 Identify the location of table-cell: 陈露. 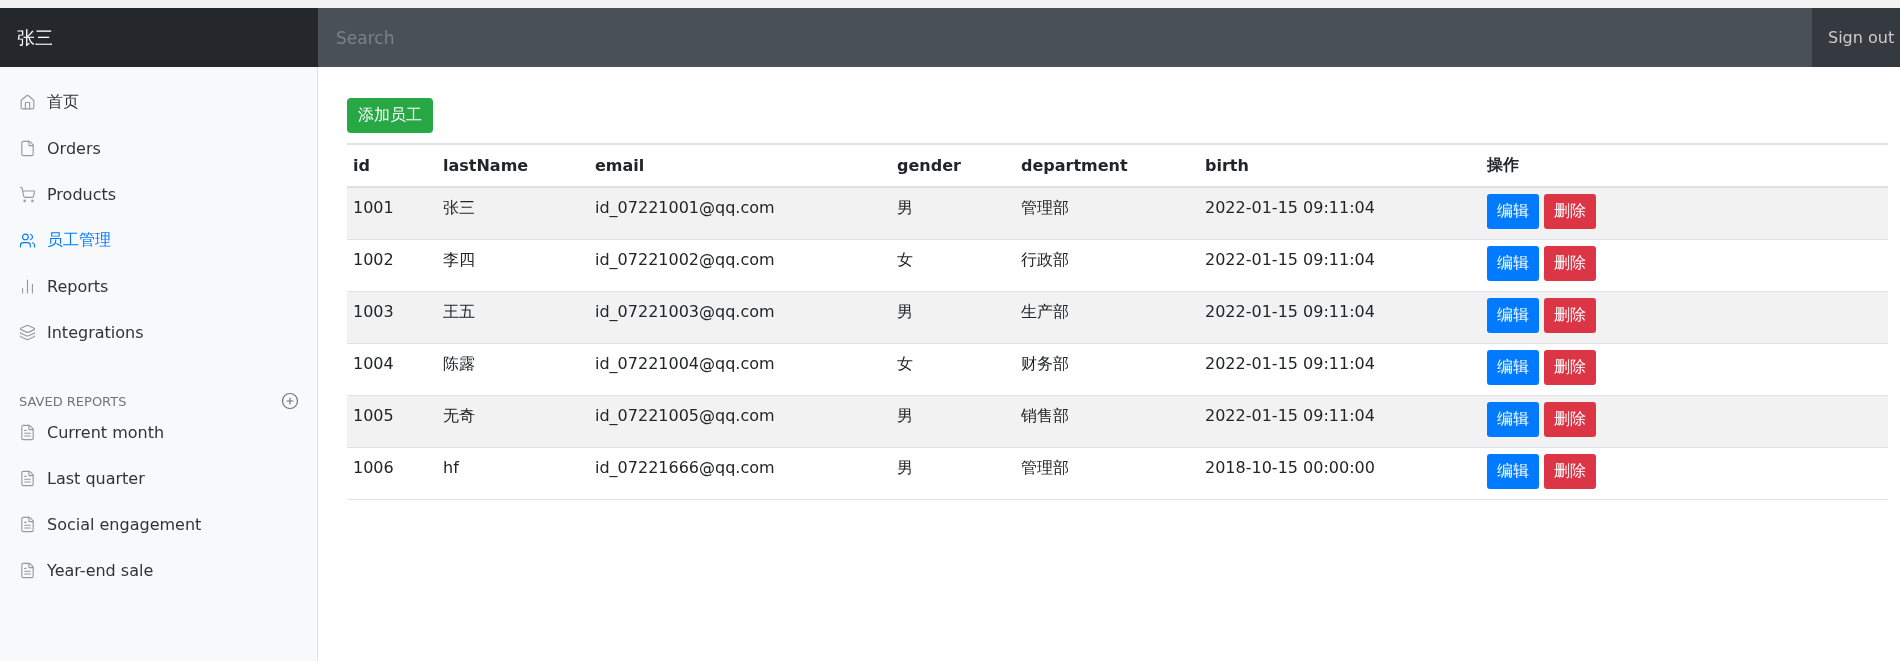
(513, 369).